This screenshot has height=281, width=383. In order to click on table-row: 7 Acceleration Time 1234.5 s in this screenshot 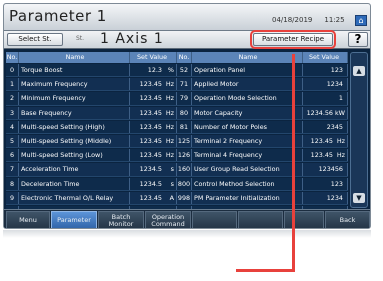, I will do `click(91, 170)`.